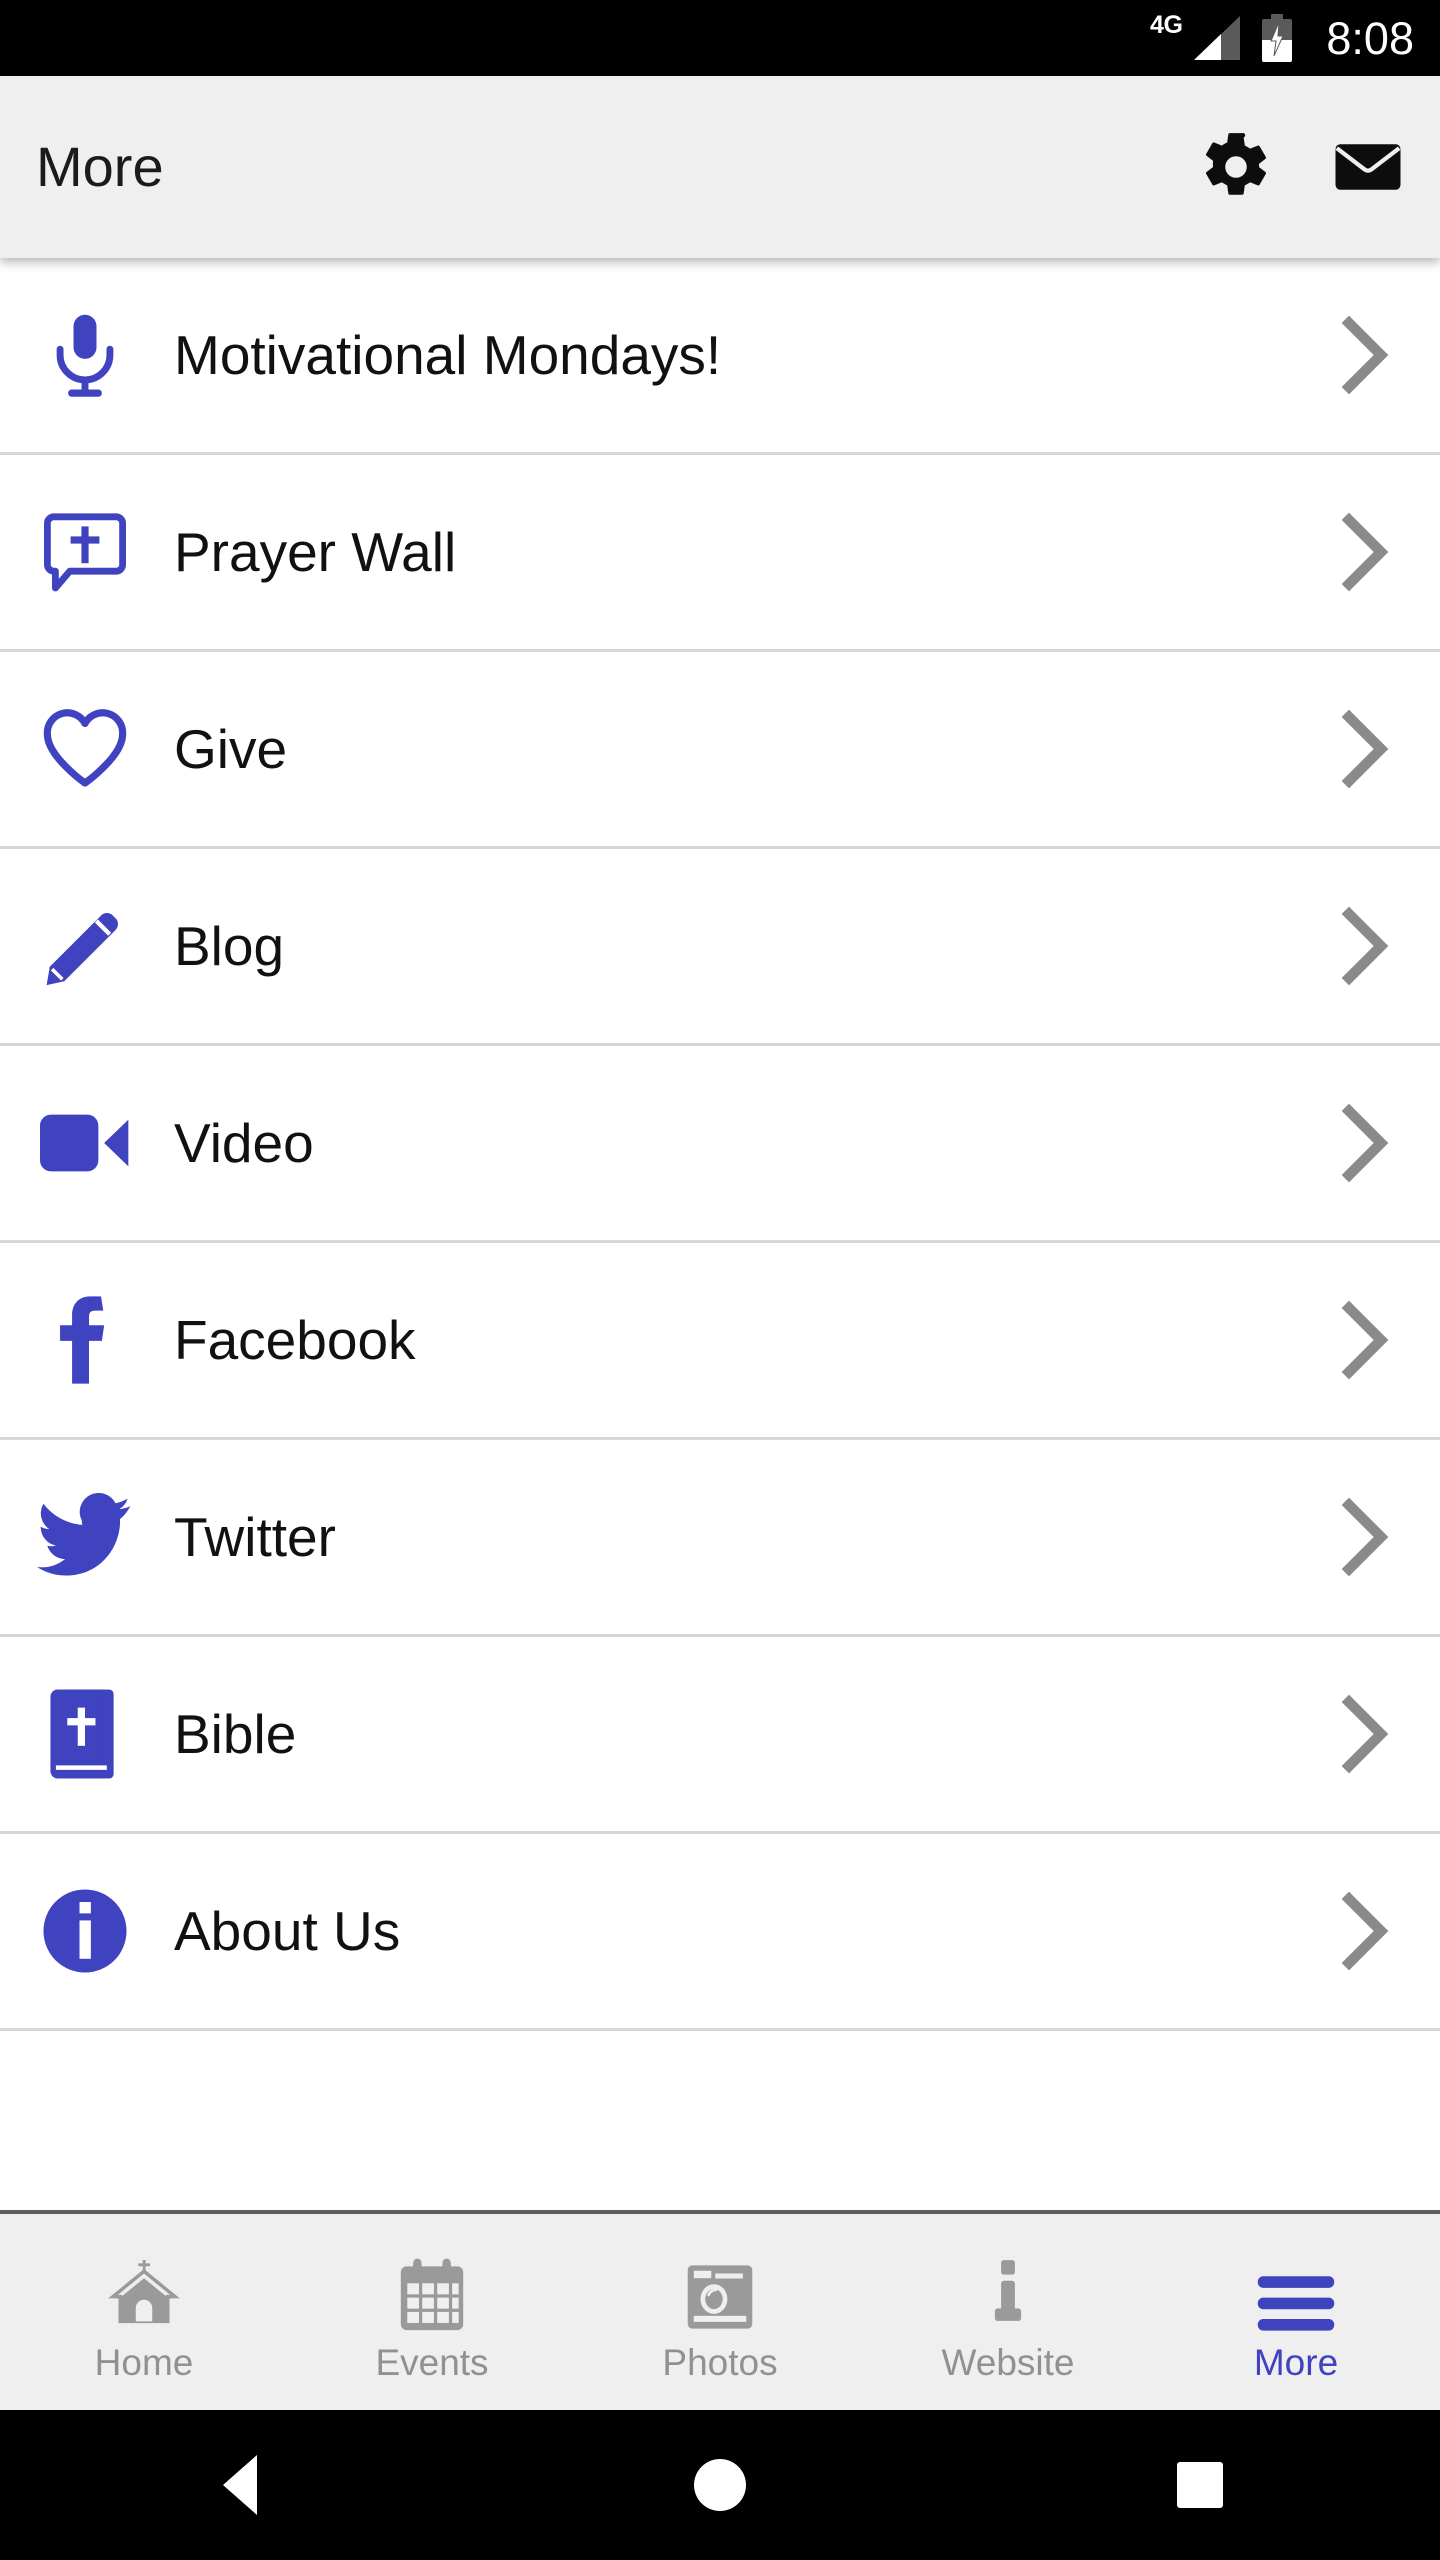  I want to click on status-bar: 4G 8:08, so click(720, 38).